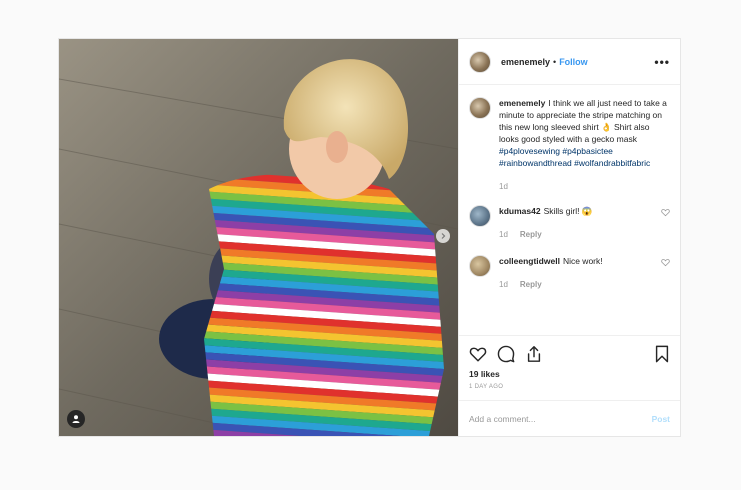  Describe the element at coordinates (661, 419) in the screenshot. I see `post-comment-button: Post` at that location.